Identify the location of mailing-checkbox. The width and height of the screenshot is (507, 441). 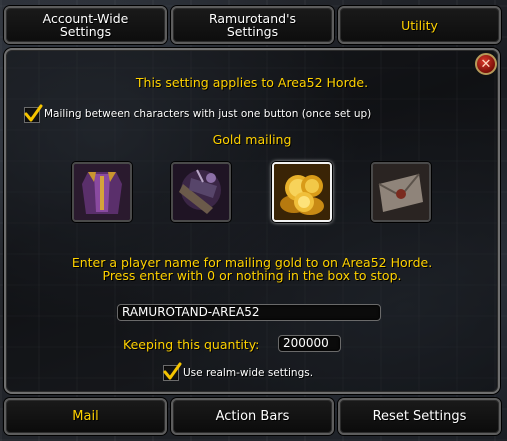
(33, 113).